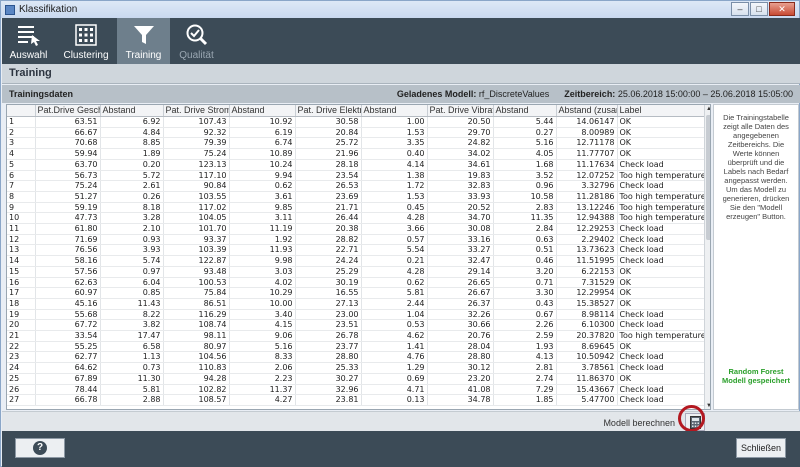 This screenshot has height=467, width=800. I want to click on column-header: Pat. Drive Stroms, so click(196, 111).